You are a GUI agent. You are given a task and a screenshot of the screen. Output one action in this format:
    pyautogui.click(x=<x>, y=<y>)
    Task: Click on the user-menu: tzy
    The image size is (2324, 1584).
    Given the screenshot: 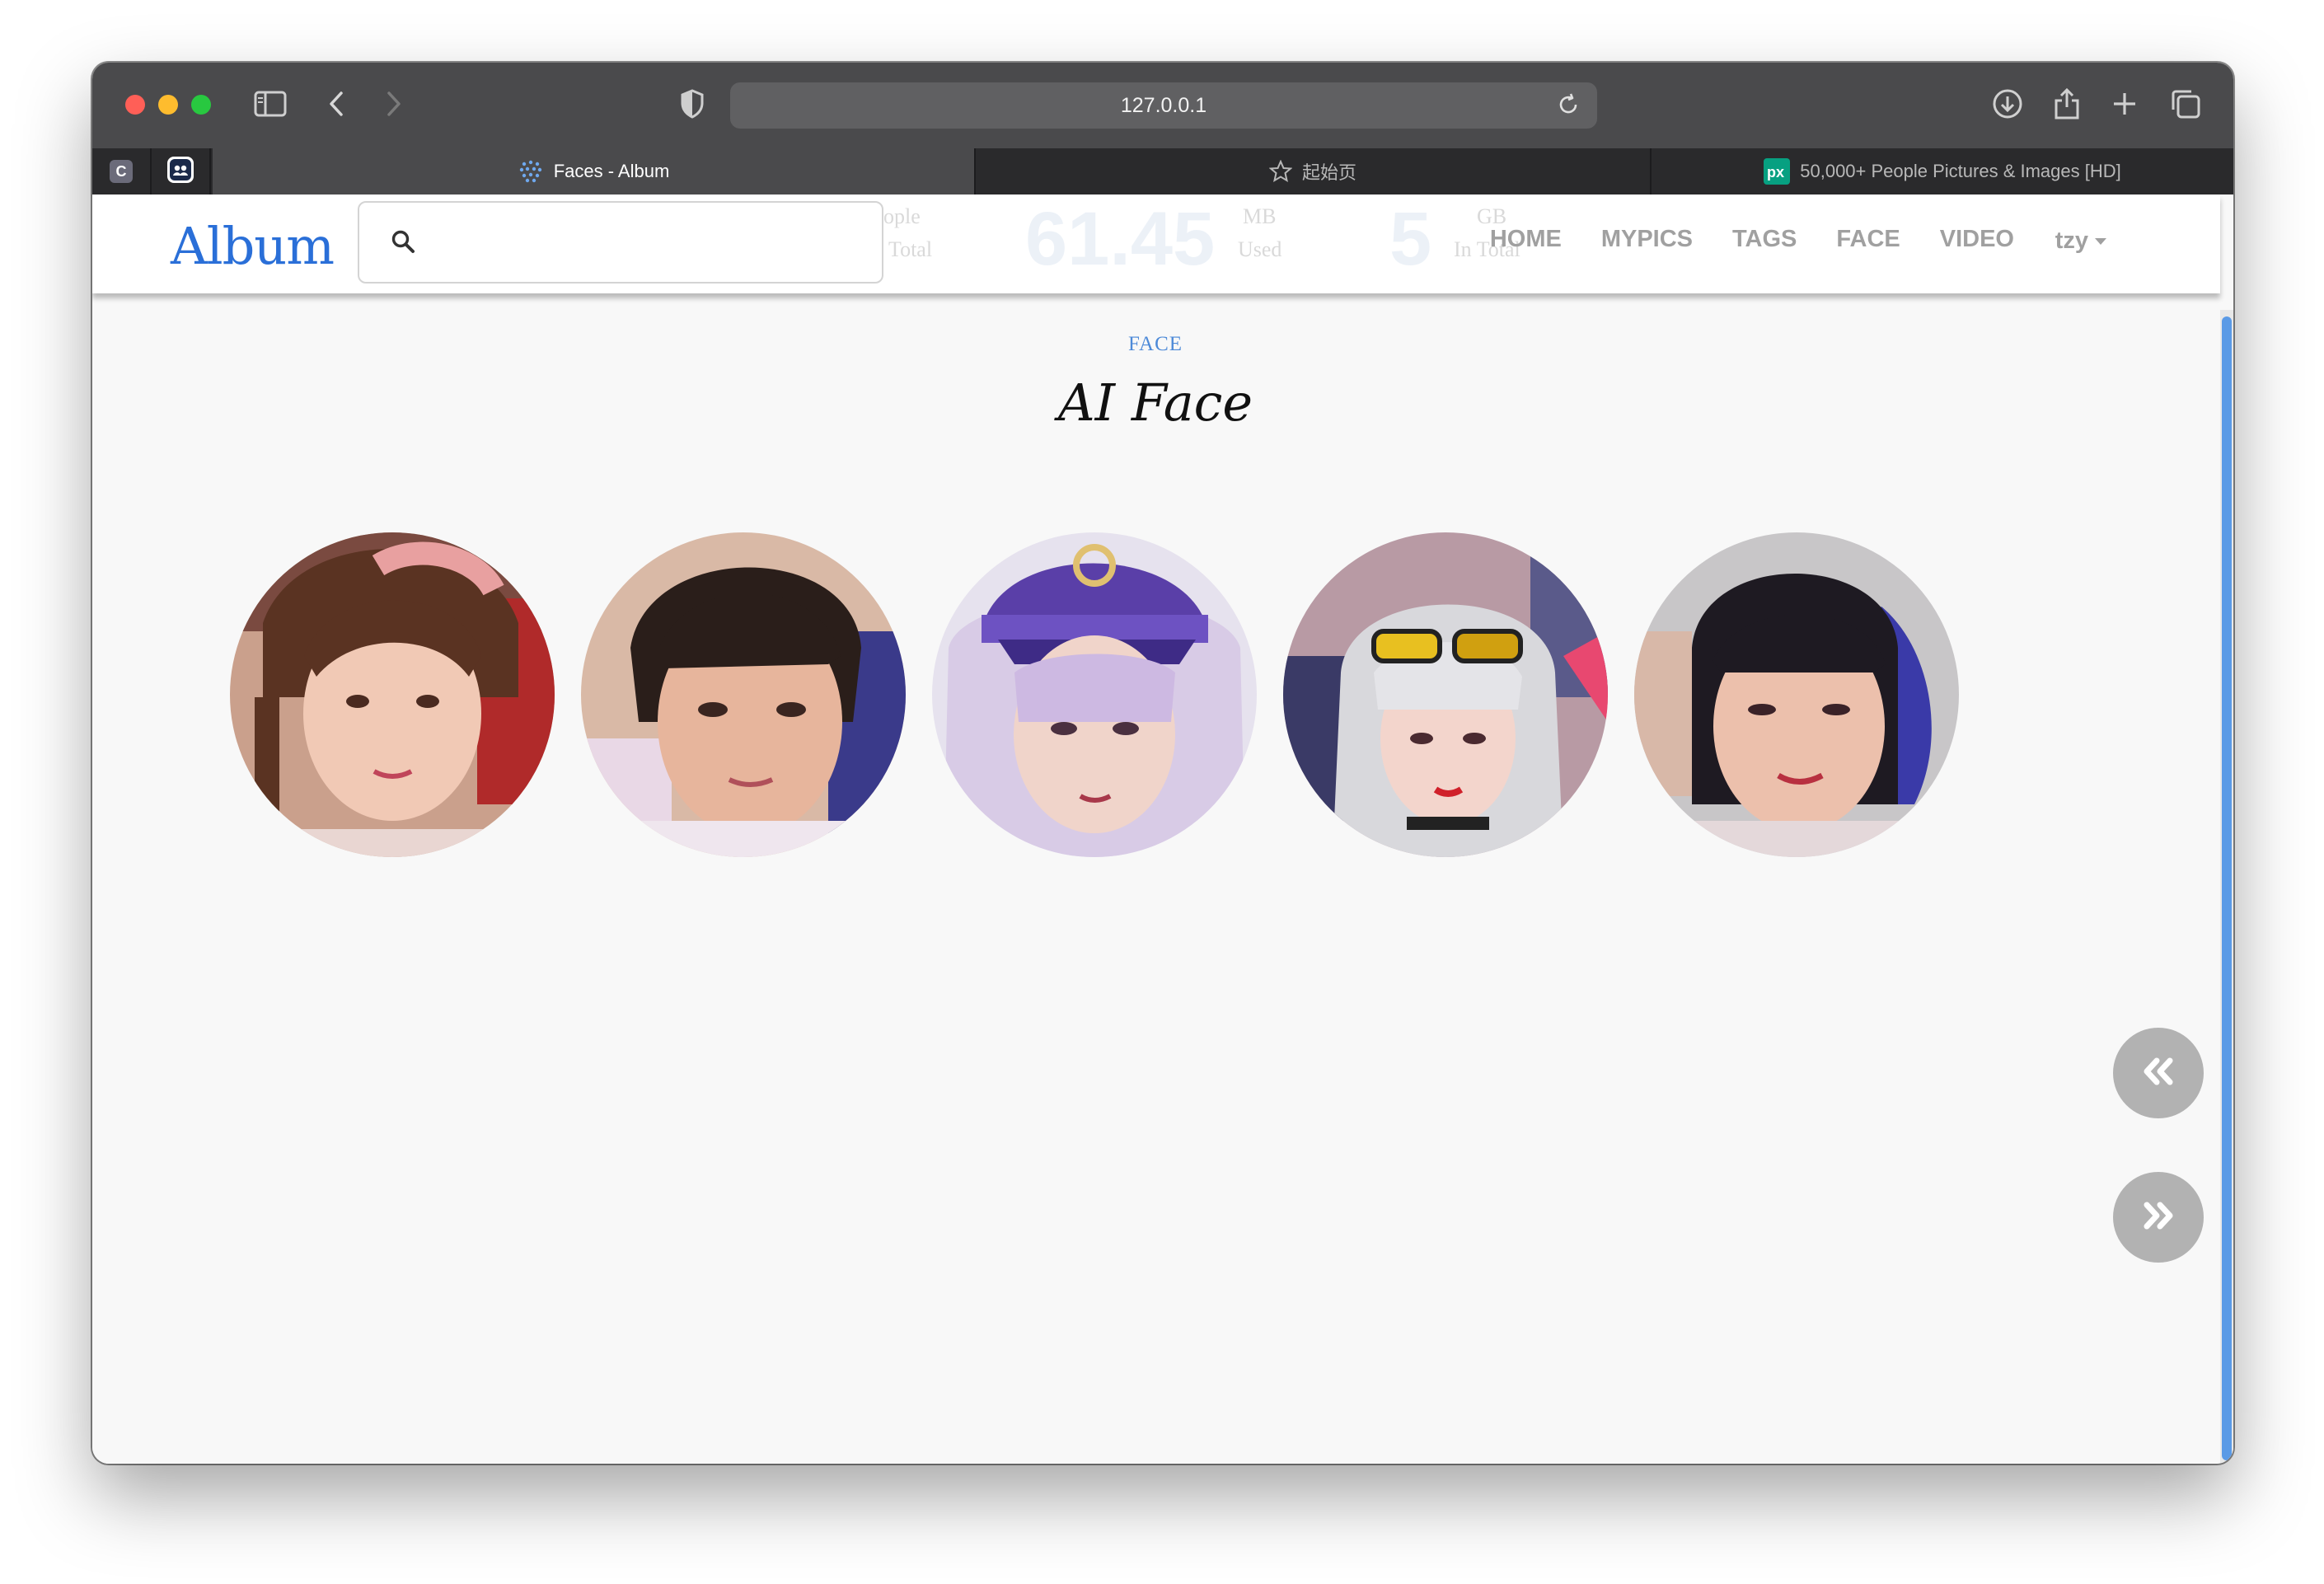 What is the action you would take?
    pyautogui.click(x=2080, y=241)
    